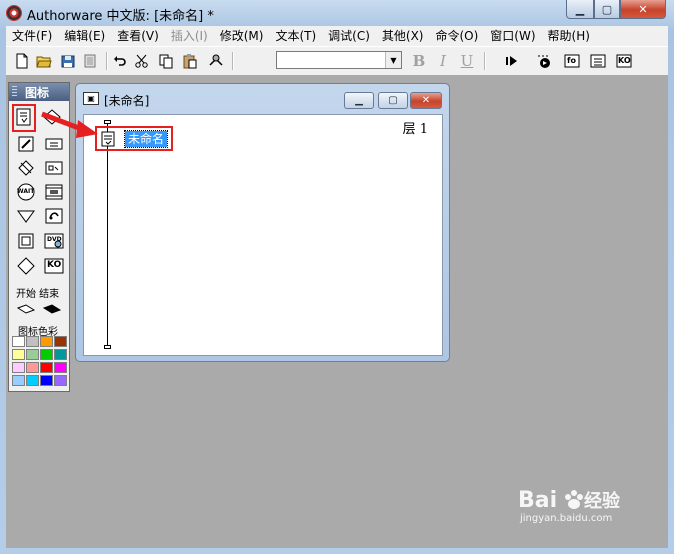 Image resolution: width=674 pixels, height=554 pixels. Describe the element at coordinates (84, 36) in the screenshot. I see `menu-edit: 编辑(E)` at that location.